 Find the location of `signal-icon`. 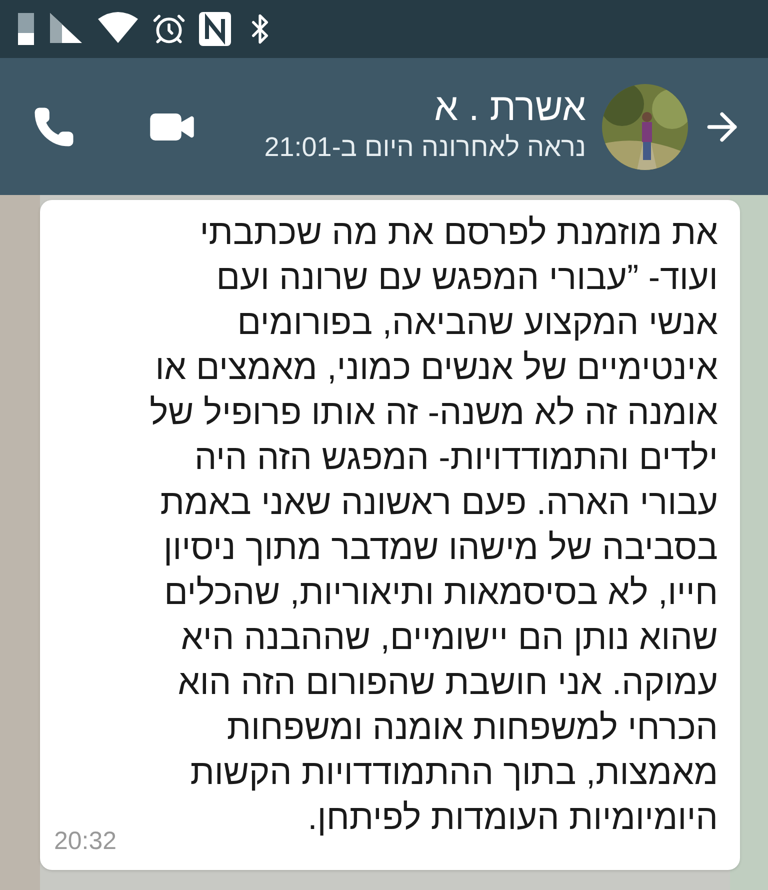

signal-icon is located at coordinates (66, 29).